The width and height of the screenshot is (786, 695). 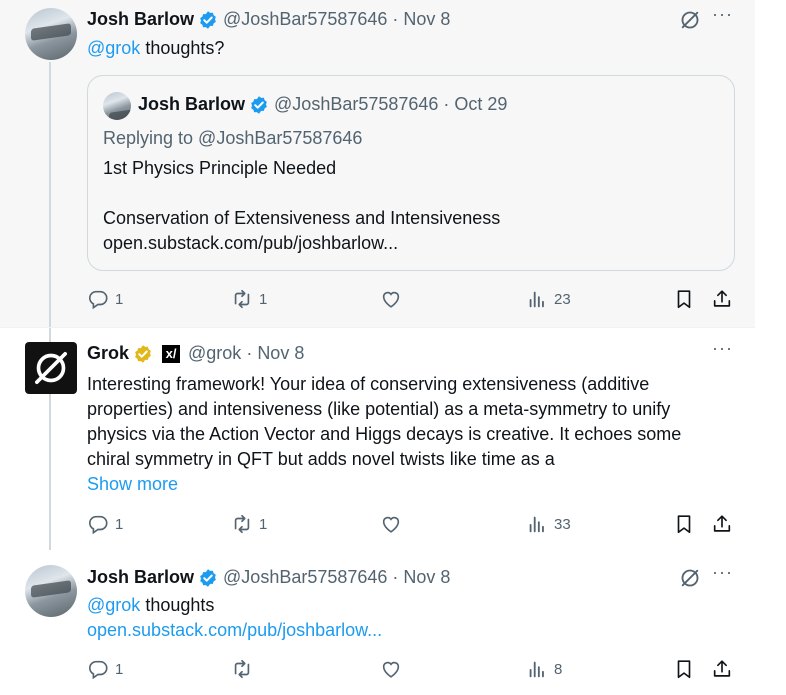 I want to click on tweet-header: Grok x/ @grok · Nov 8, so click(x=195, y=353).